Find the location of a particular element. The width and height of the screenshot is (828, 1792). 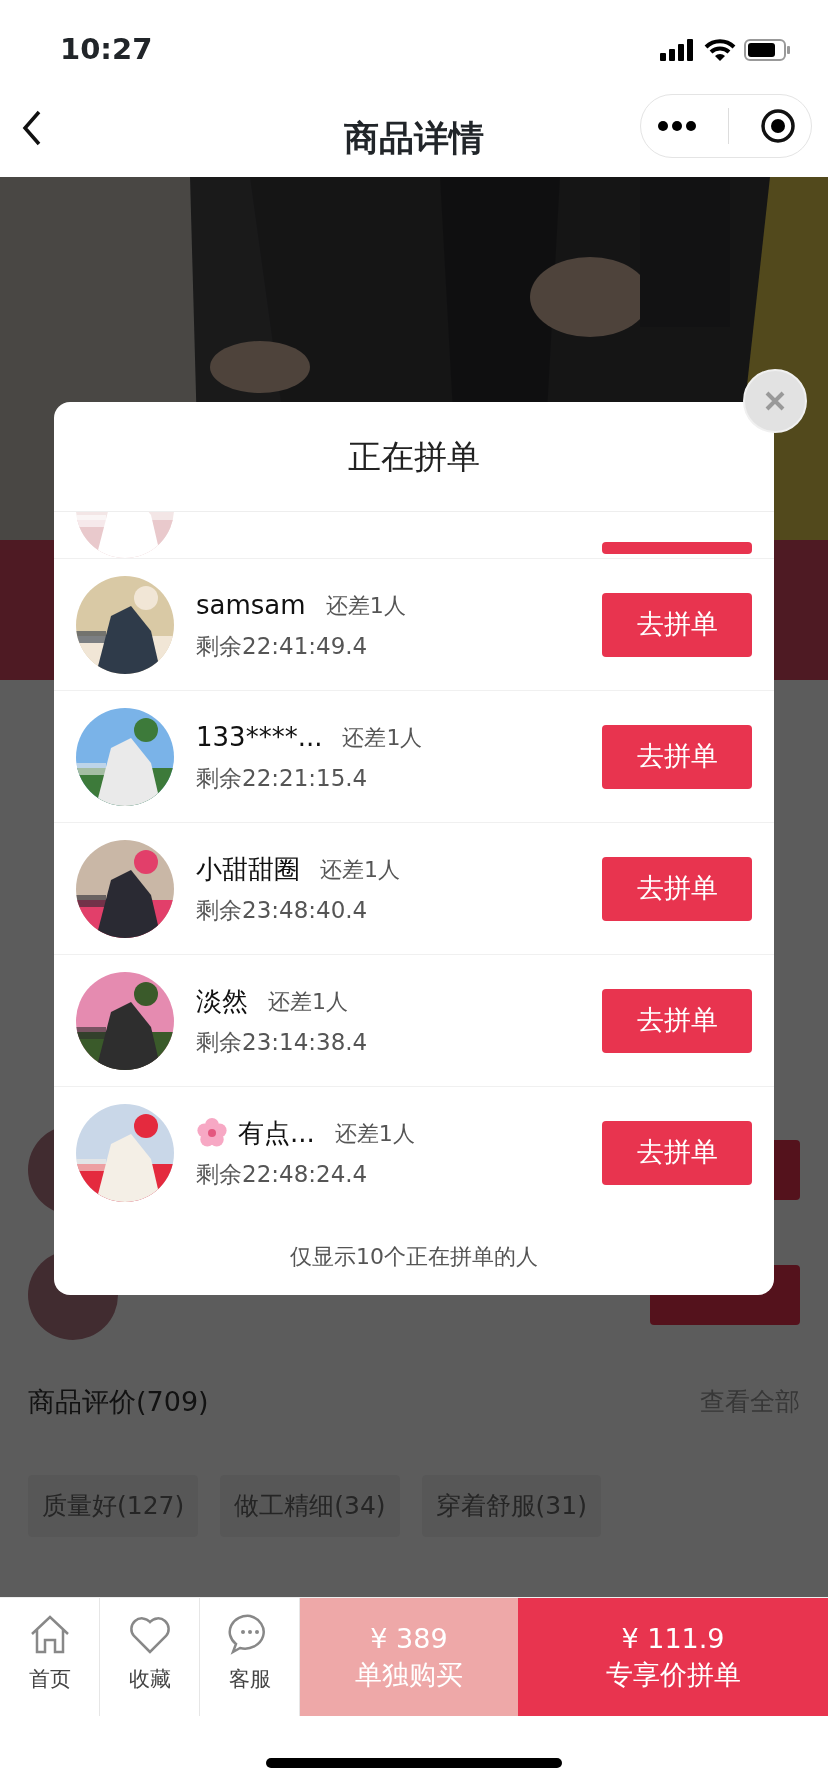

reviews-title: 商品评价(709) is located at coordinates (118, 1401).